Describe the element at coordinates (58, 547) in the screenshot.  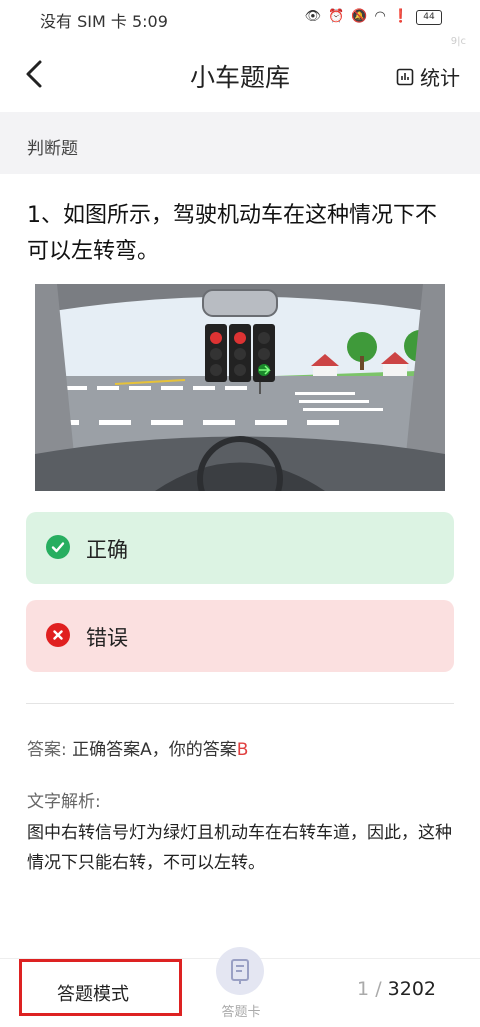
I see `check-icon` at that location.